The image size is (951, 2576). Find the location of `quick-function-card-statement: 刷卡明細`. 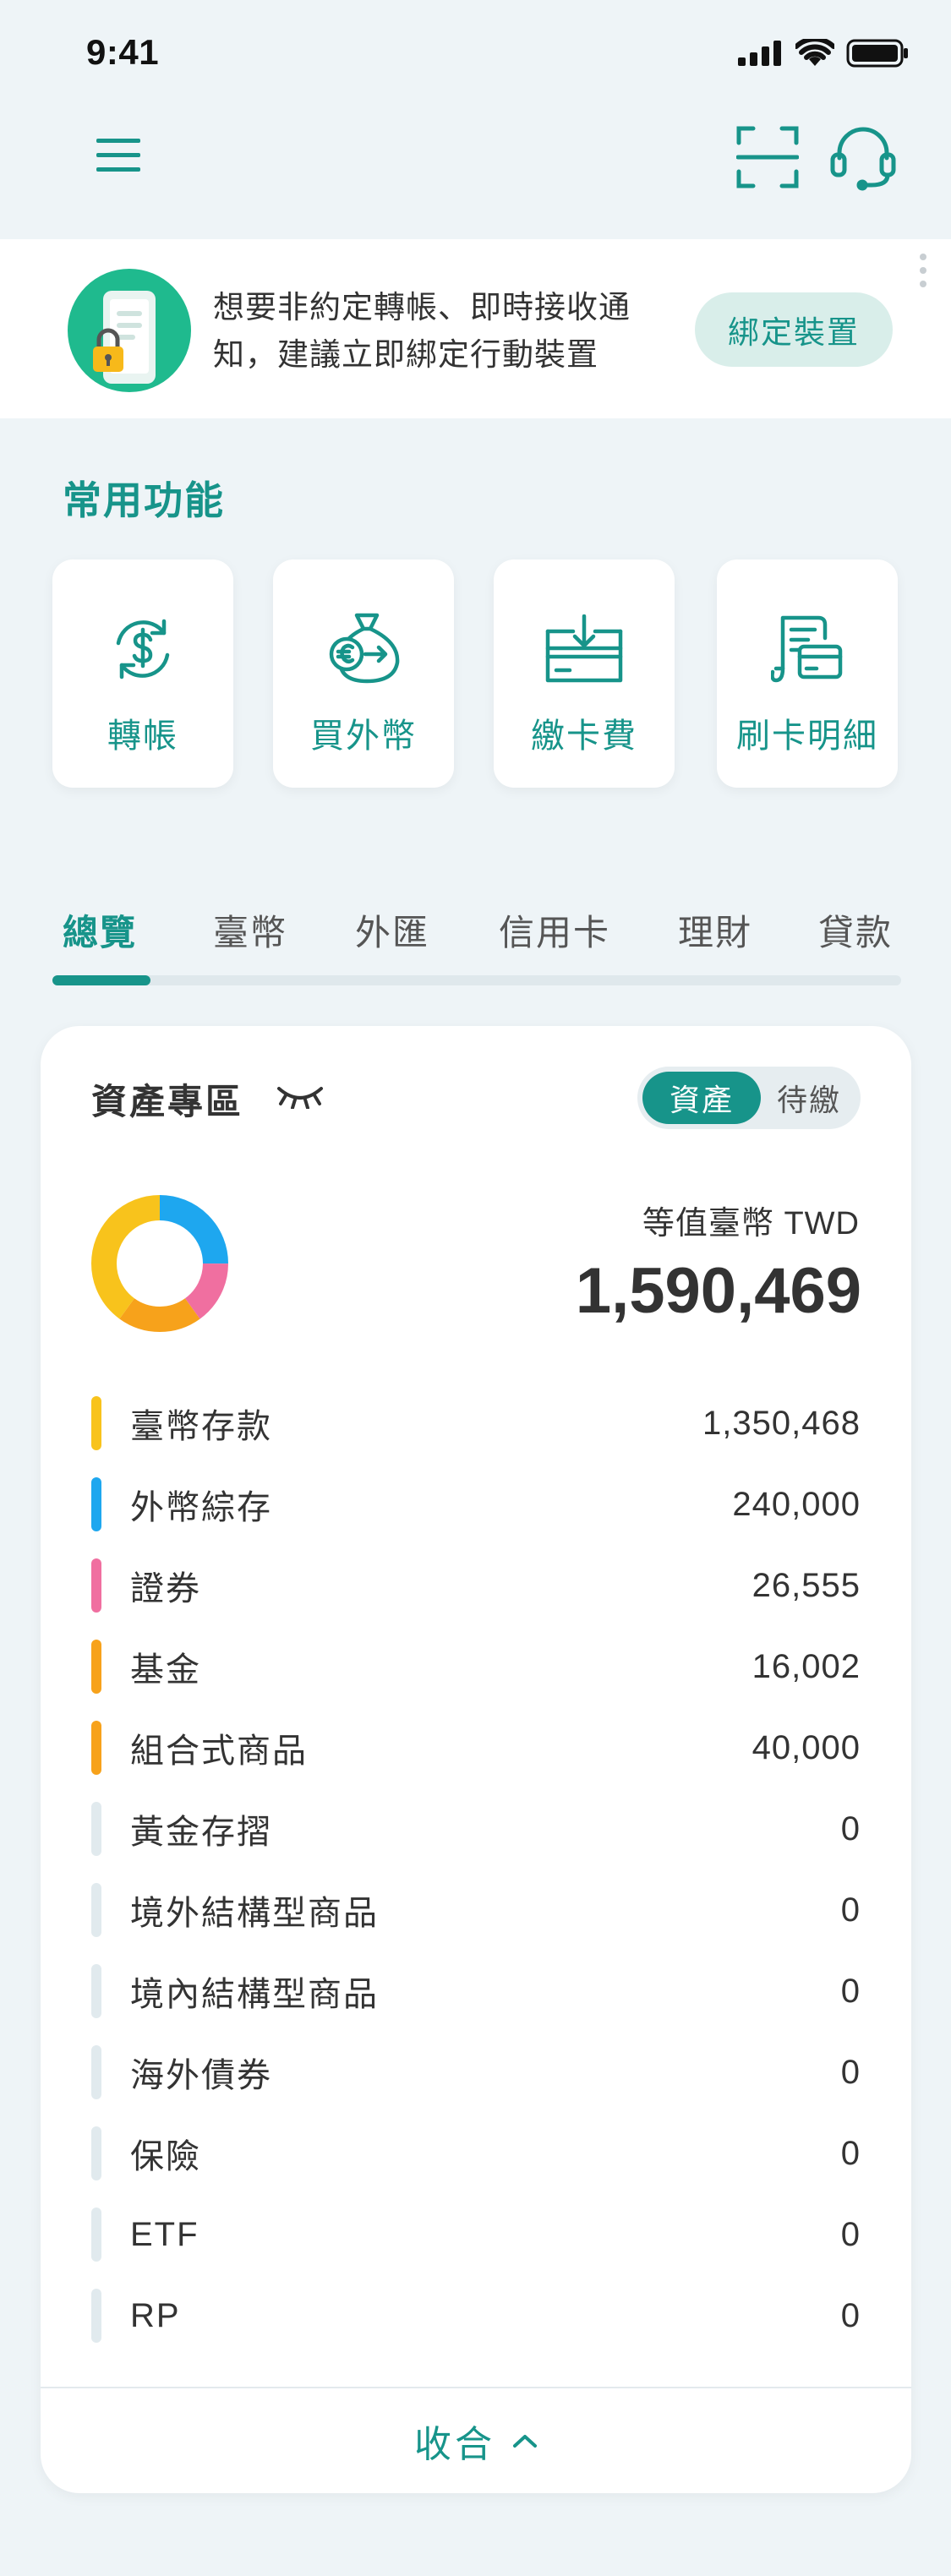

quick-function-card-statement: 刷卡明細 is located at coordinates (807, 673).